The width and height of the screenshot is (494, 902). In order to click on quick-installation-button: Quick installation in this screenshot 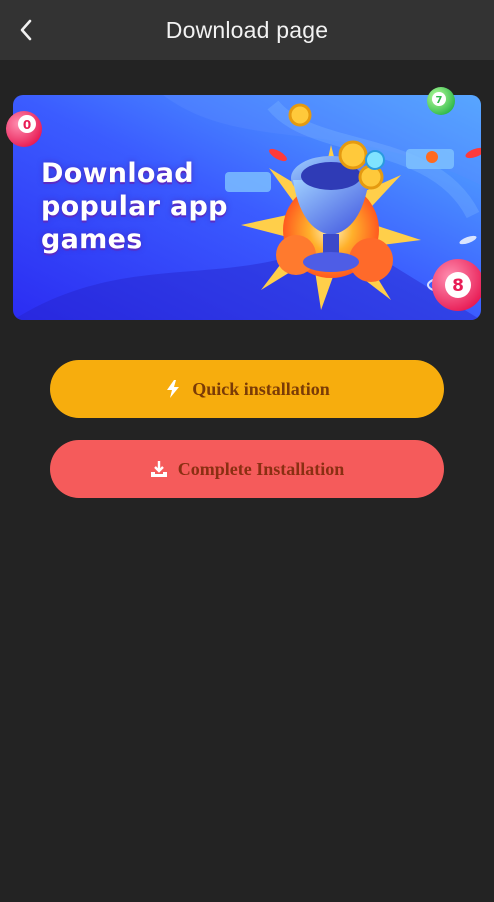, I will do `click(247, 389)`.